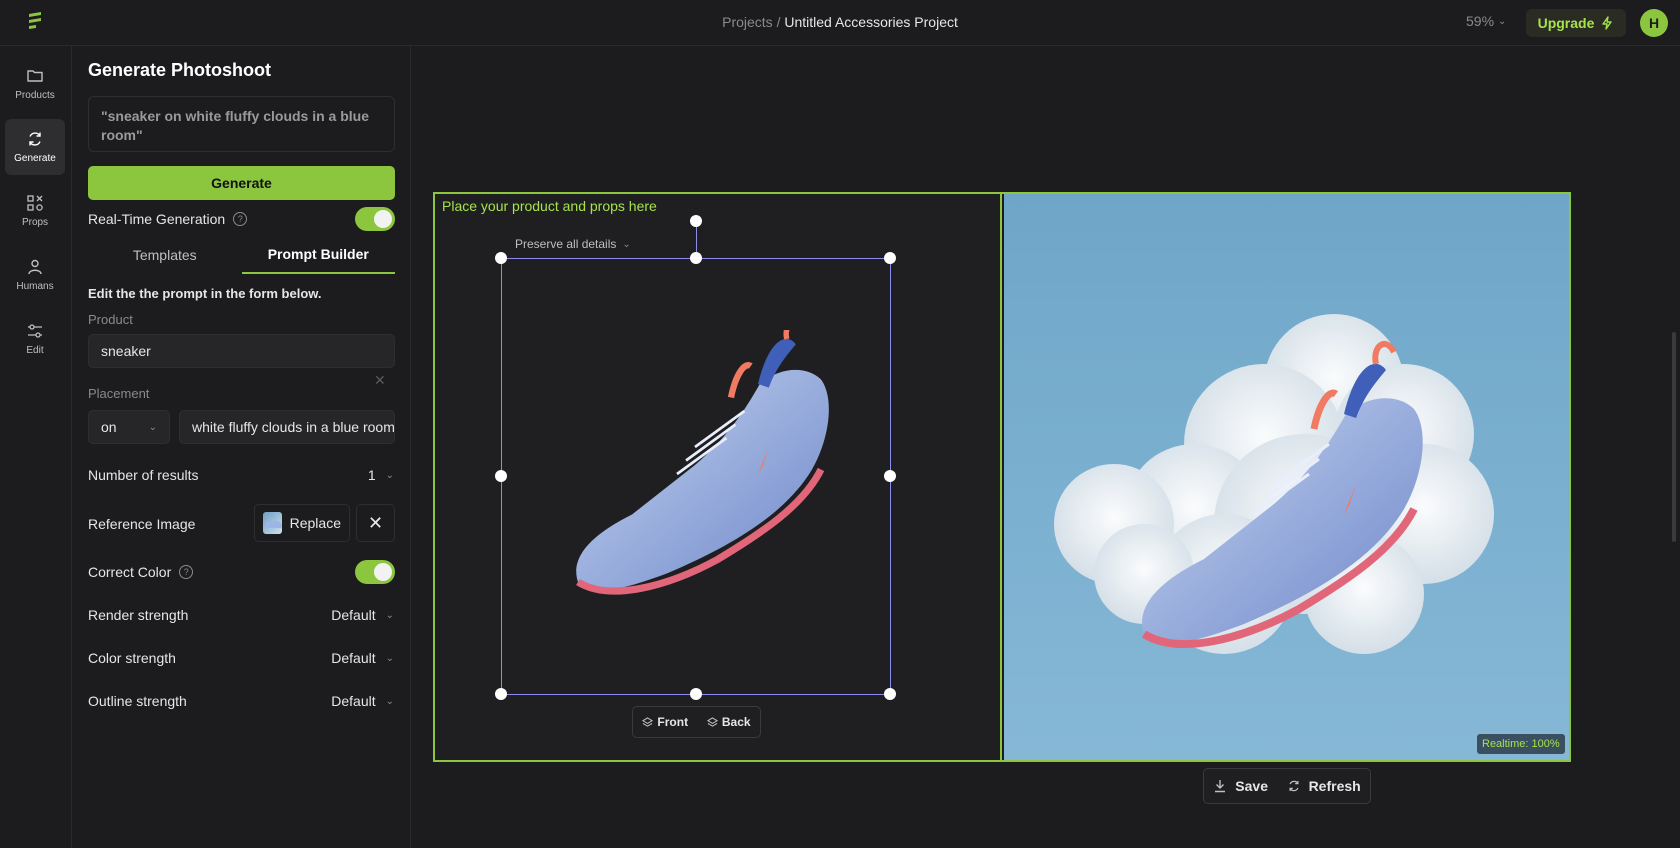 Image resolution: width=1680 pixels, height=848 pixels. What do you see at coordinates (501, 694) in the screenshot?
I see `resize-handle-bottom-left` at bounding box center [501, 694].